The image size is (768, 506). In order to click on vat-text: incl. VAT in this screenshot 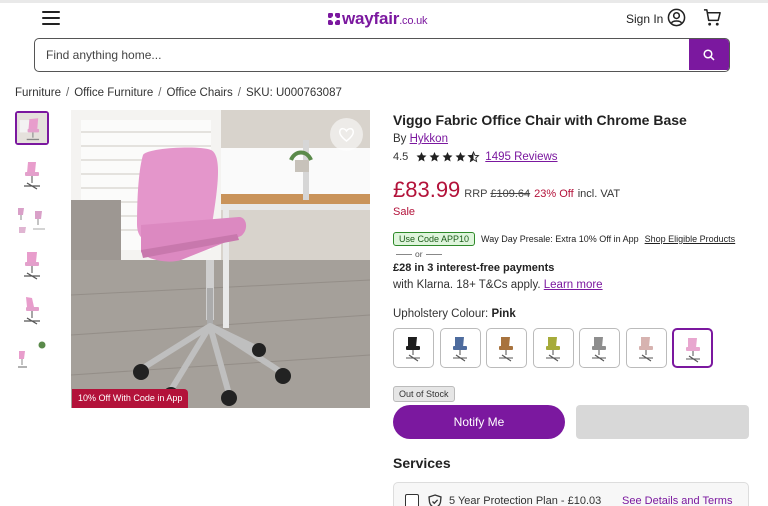, I will do `click(599, 194)`.